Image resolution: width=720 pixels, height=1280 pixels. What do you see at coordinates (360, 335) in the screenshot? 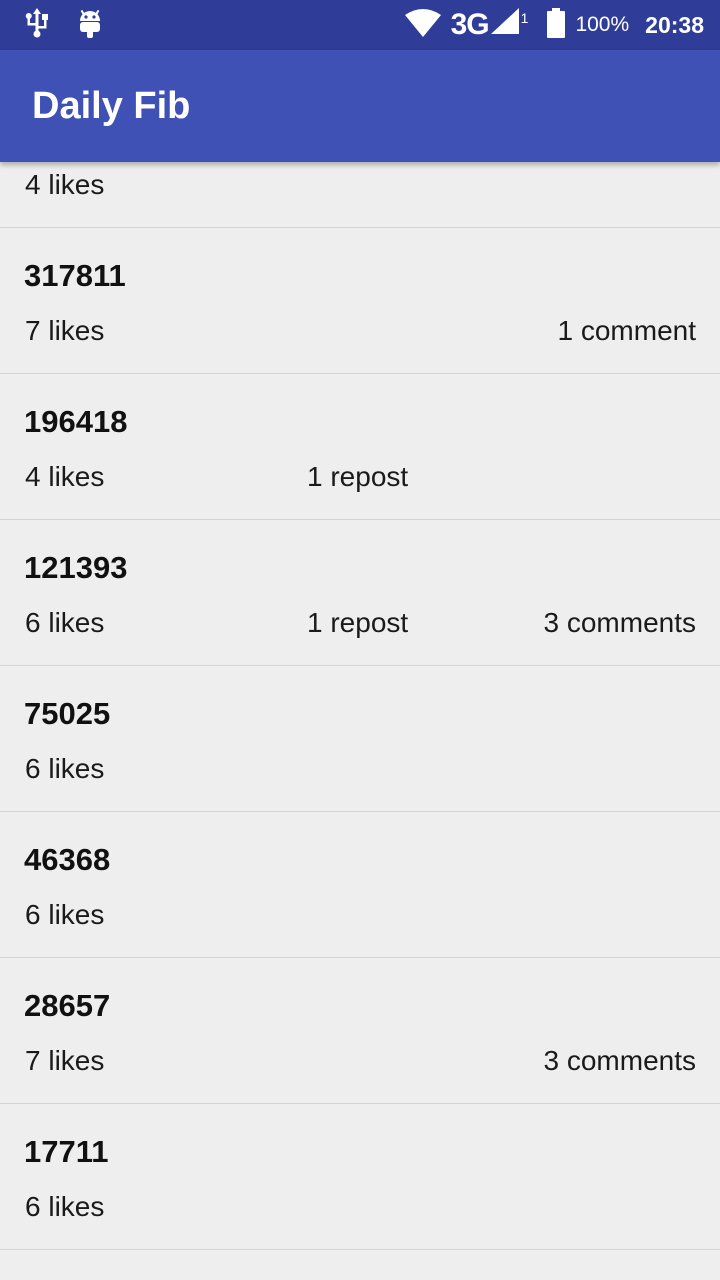
I see `item-stats: 7 likes 1 comment` at bounding box center [360, 335].